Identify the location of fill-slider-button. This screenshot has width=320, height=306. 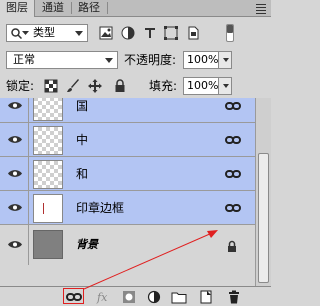
(225, 86).